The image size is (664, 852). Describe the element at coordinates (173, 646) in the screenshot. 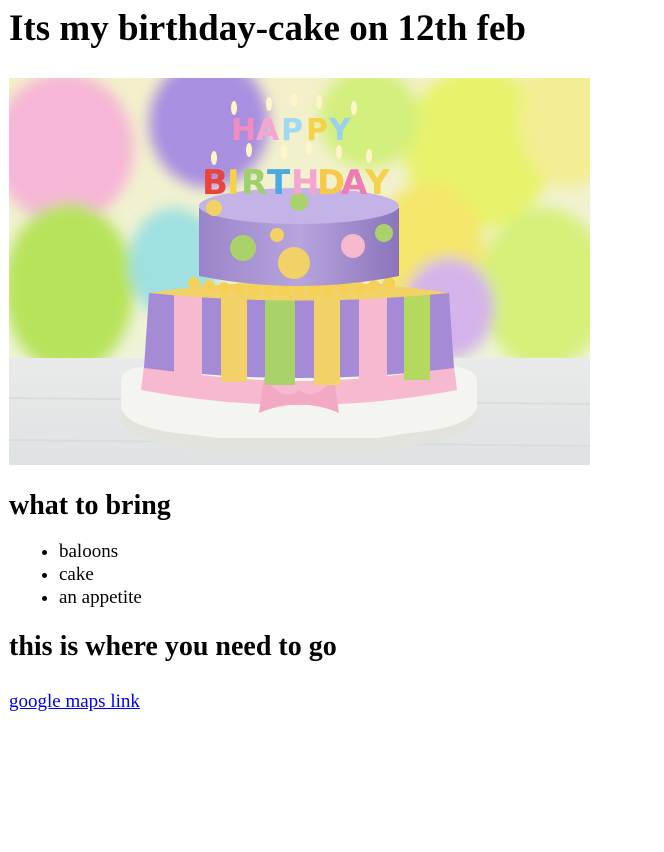

I see `location-heading: this is where you need to go` at that location.